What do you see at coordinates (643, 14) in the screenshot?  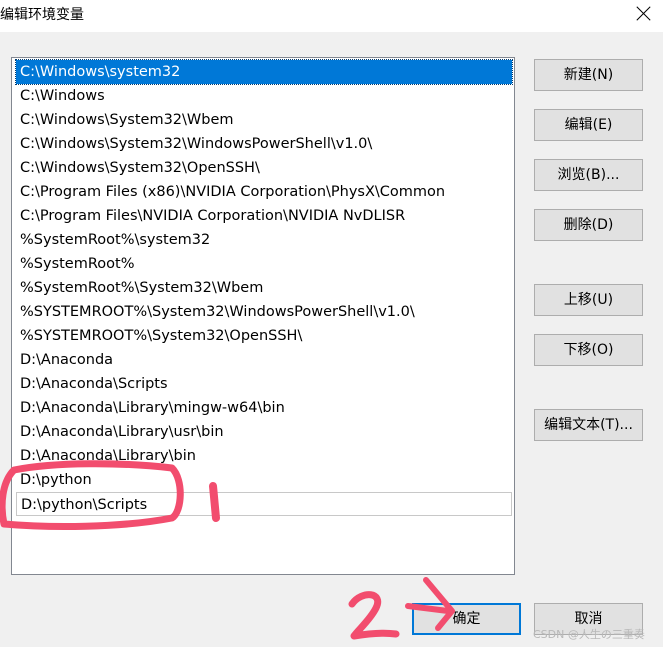 I see `close-icon` at bounding box center [643, 14].